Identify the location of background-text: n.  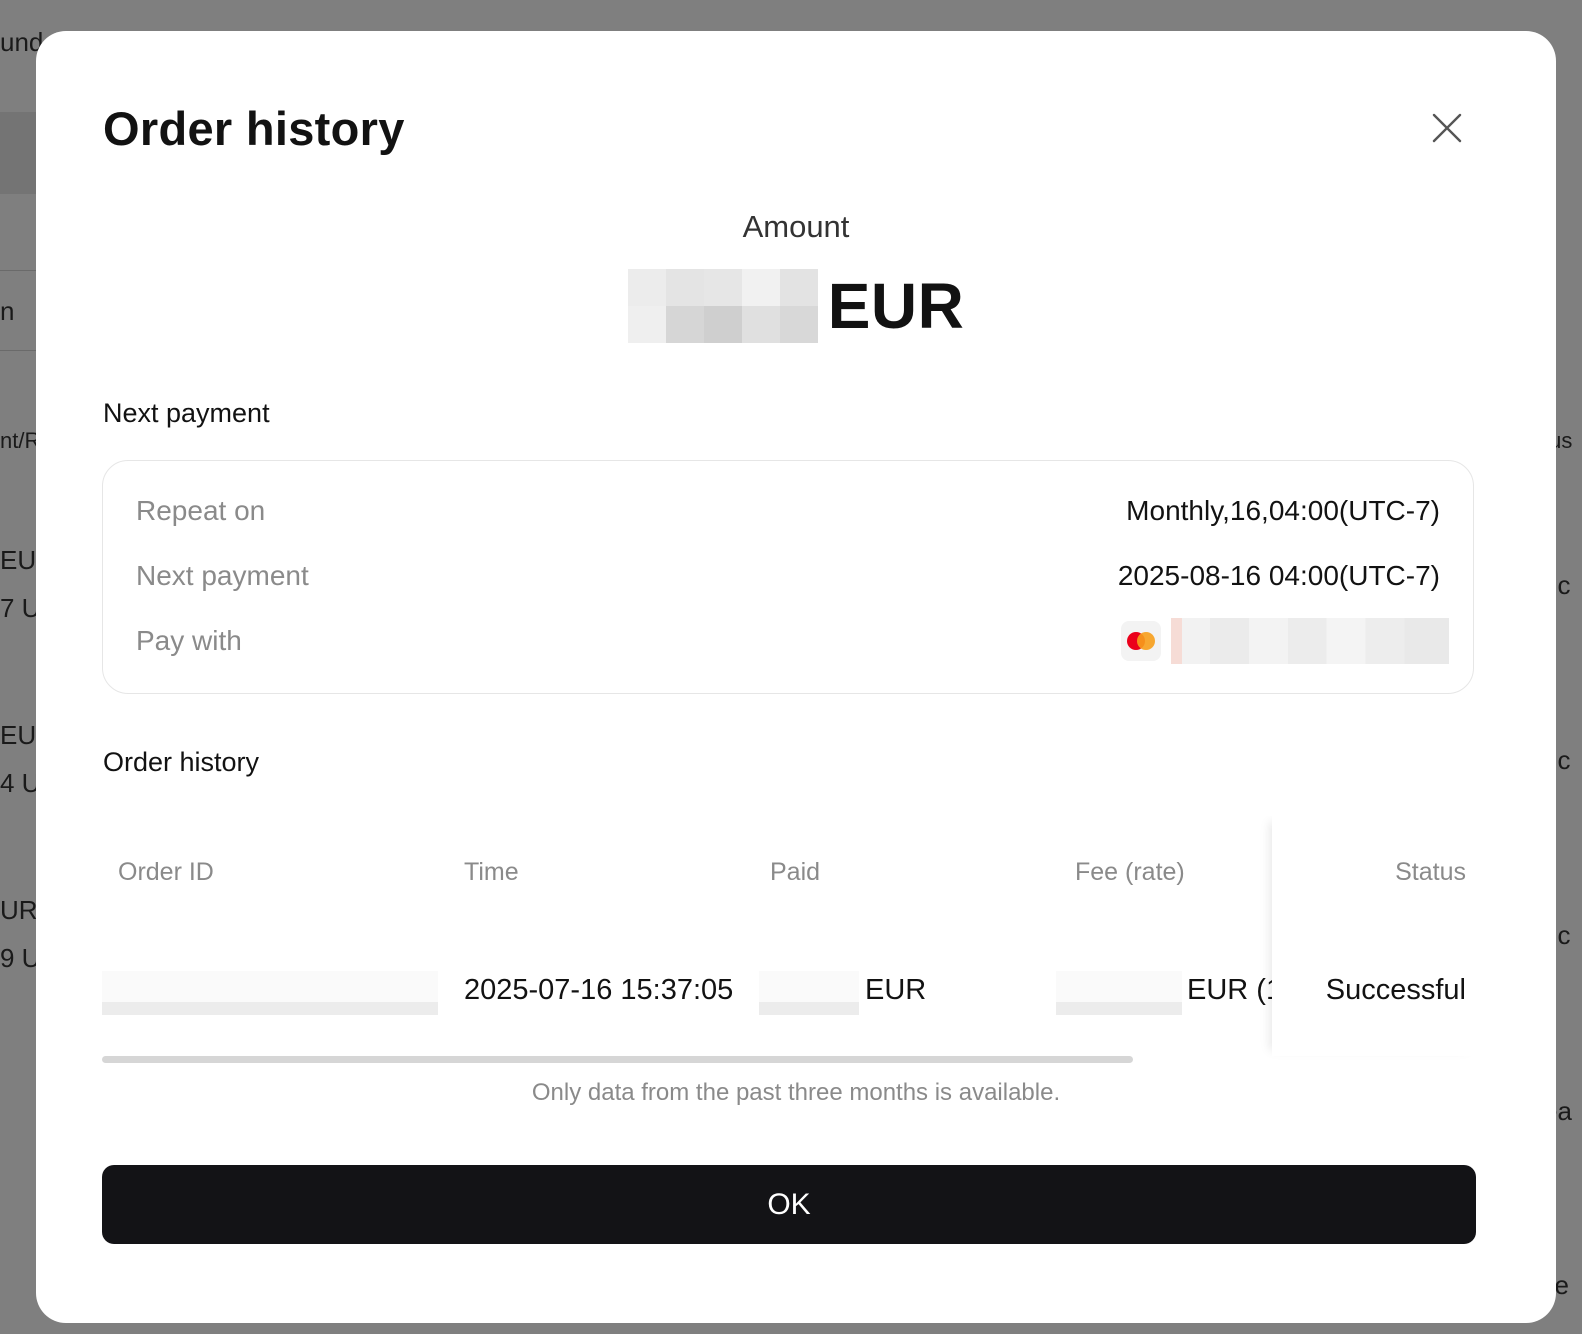
(7, 311).